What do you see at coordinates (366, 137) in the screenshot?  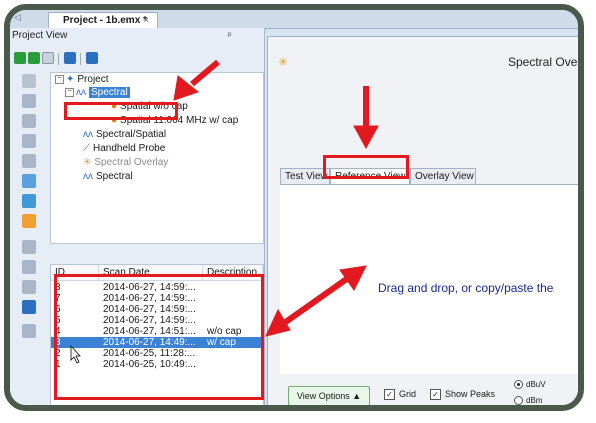 I see `arrow-head` at bounding box center [366, 137].